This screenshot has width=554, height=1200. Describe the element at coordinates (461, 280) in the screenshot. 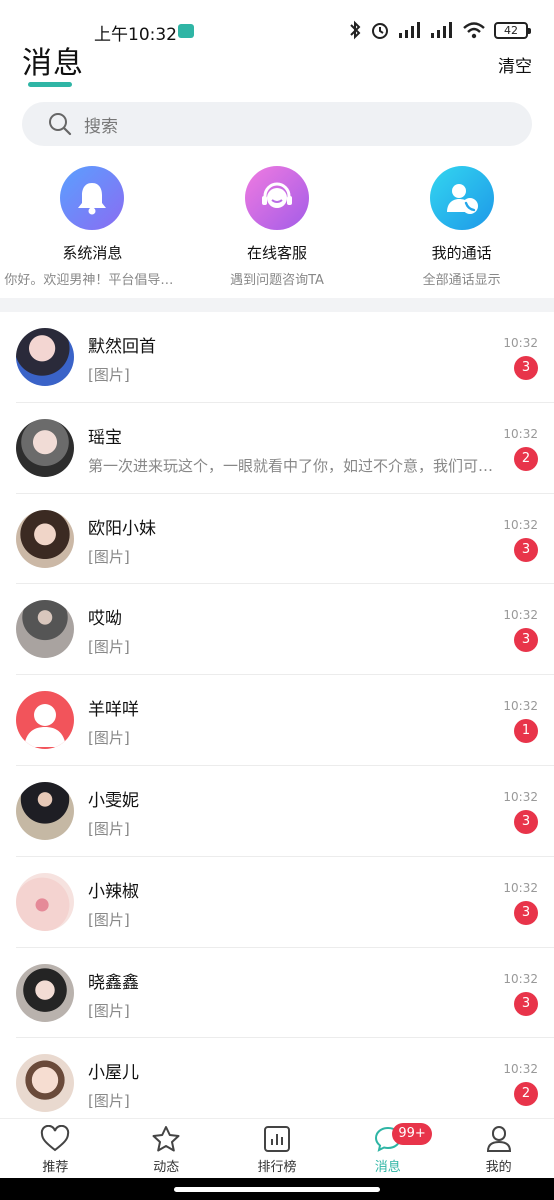

I see `shortcut-subtitle: 全部通话显示` at that location.